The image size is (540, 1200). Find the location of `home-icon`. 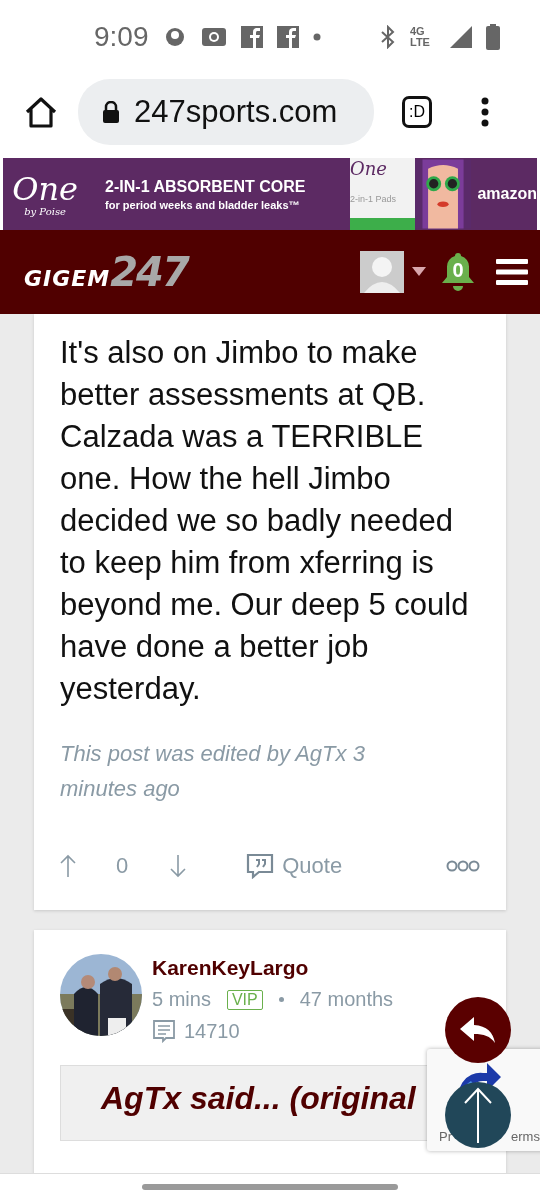

home-icon is located at coordinates (41, 112).